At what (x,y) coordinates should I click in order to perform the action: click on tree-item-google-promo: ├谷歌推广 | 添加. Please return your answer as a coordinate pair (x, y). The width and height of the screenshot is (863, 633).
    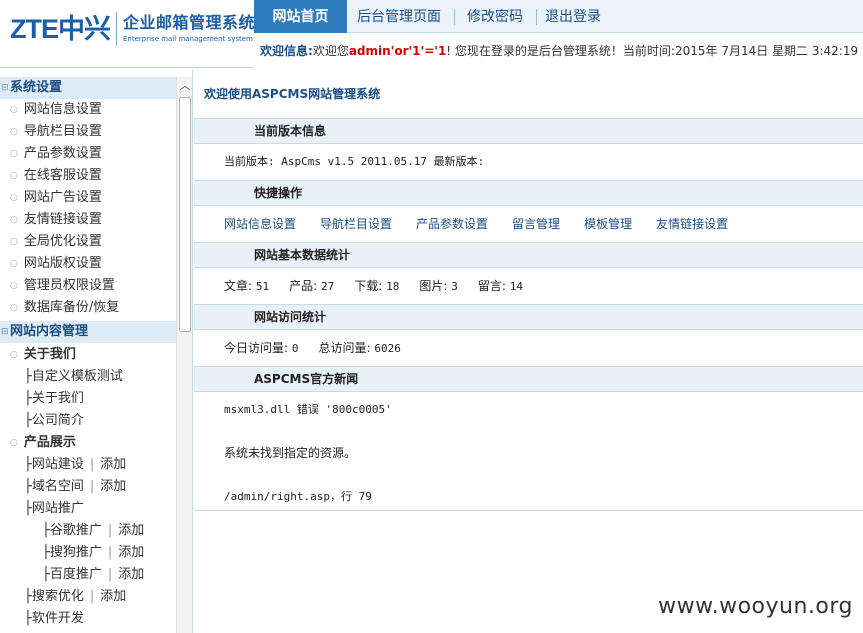
    Looking at the image, I should click on (93, 531).